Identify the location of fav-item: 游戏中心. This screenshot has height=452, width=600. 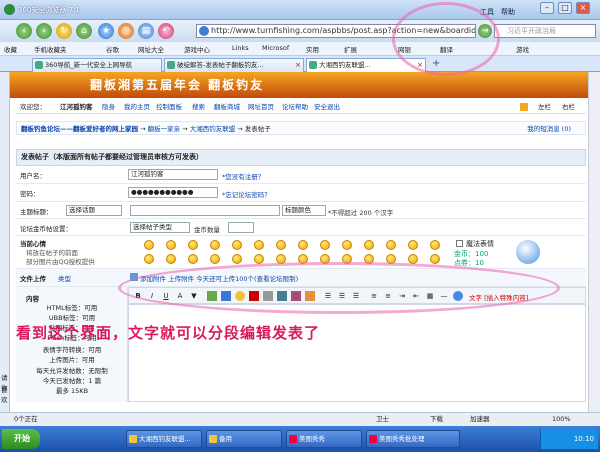
(197, 49).